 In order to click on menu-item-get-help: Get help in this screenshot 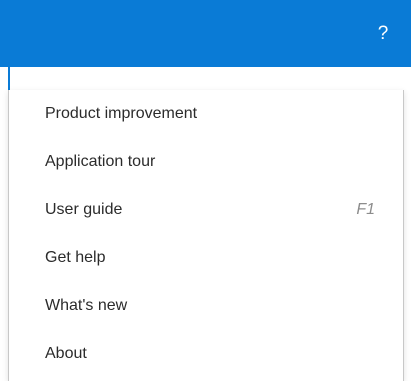, I will do `click(206, 258)`.